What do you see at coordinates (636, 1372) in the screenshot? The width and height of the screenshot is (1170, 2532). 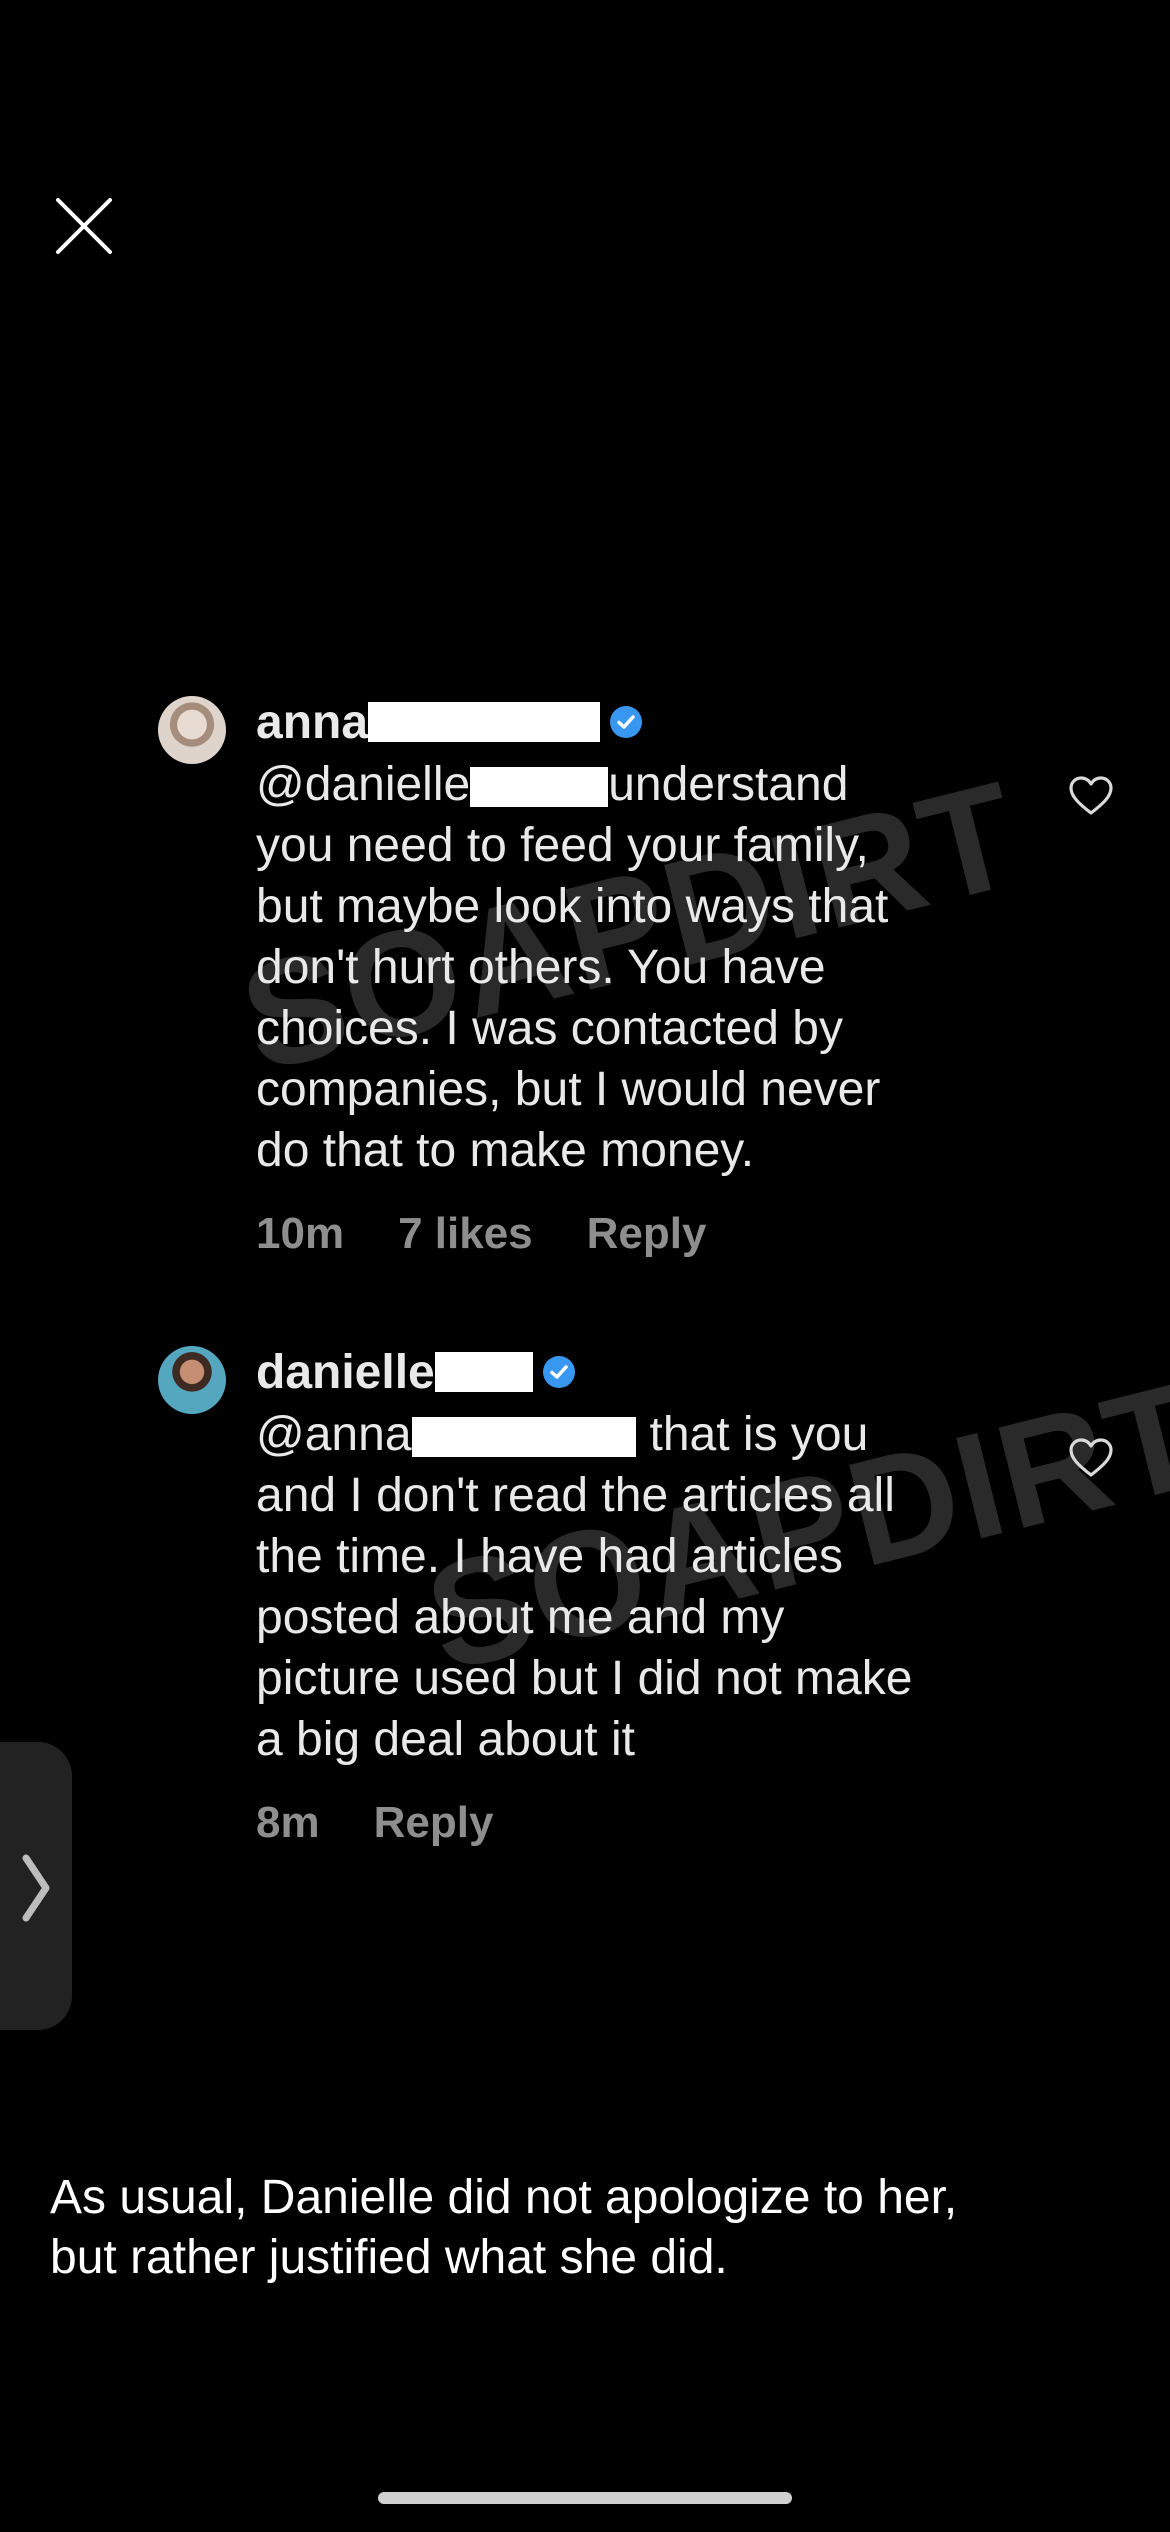 I see `username-row: danielle` at bounding box center [636, 1372].